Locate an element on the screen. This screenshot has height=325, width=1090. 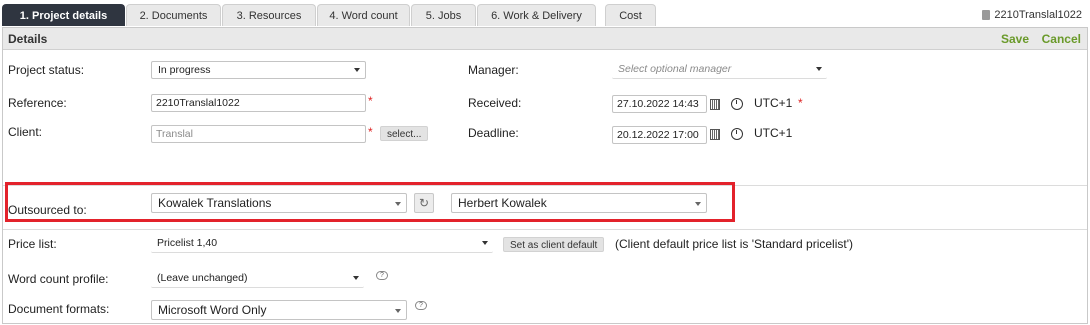
word-count-profile-label: Word count profile: is located at coordinates (58, 279).